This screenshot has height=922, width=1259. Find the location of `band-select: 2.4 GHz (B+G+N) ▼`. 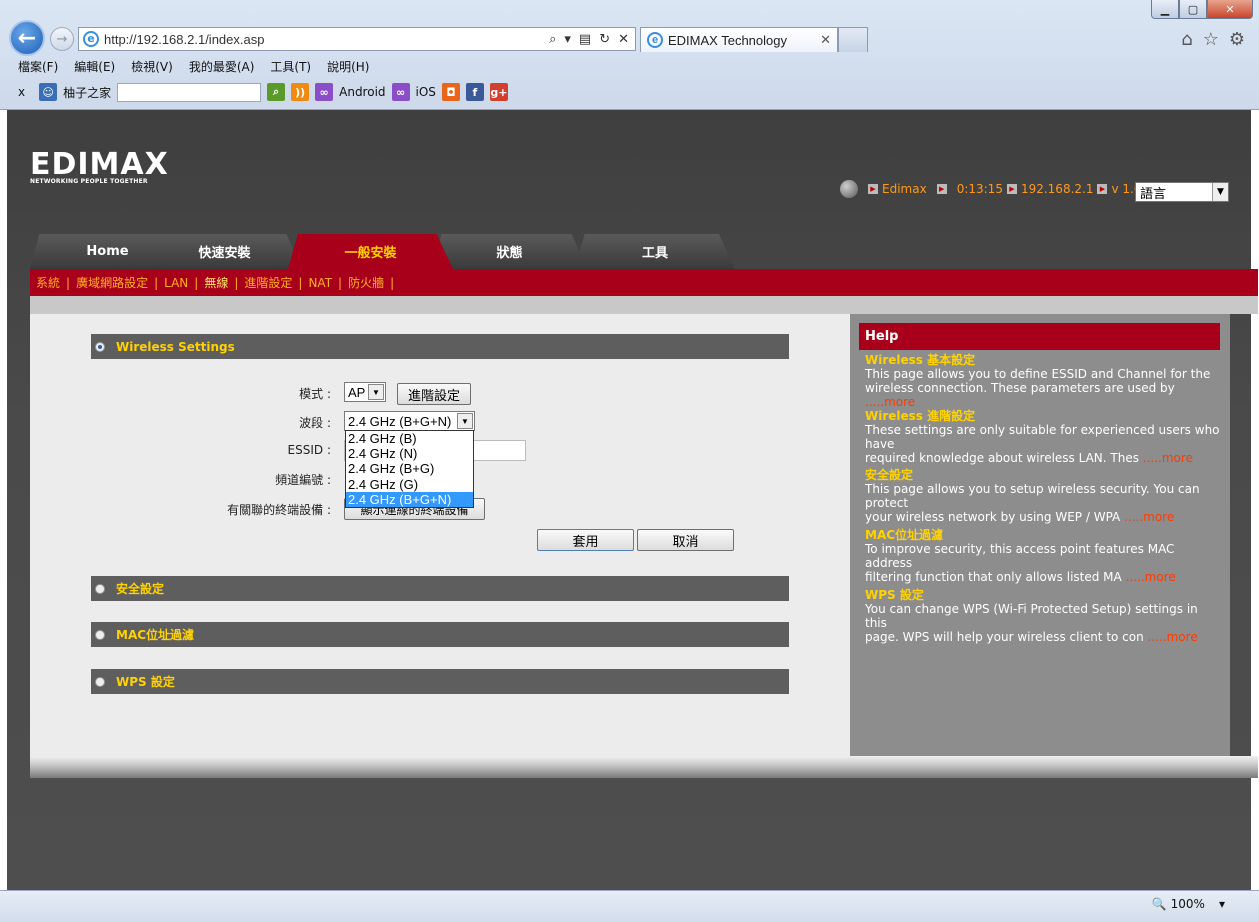

band-select: 2.4 GHz (B+G+N) ▼ is located at coordinates (409, 421).